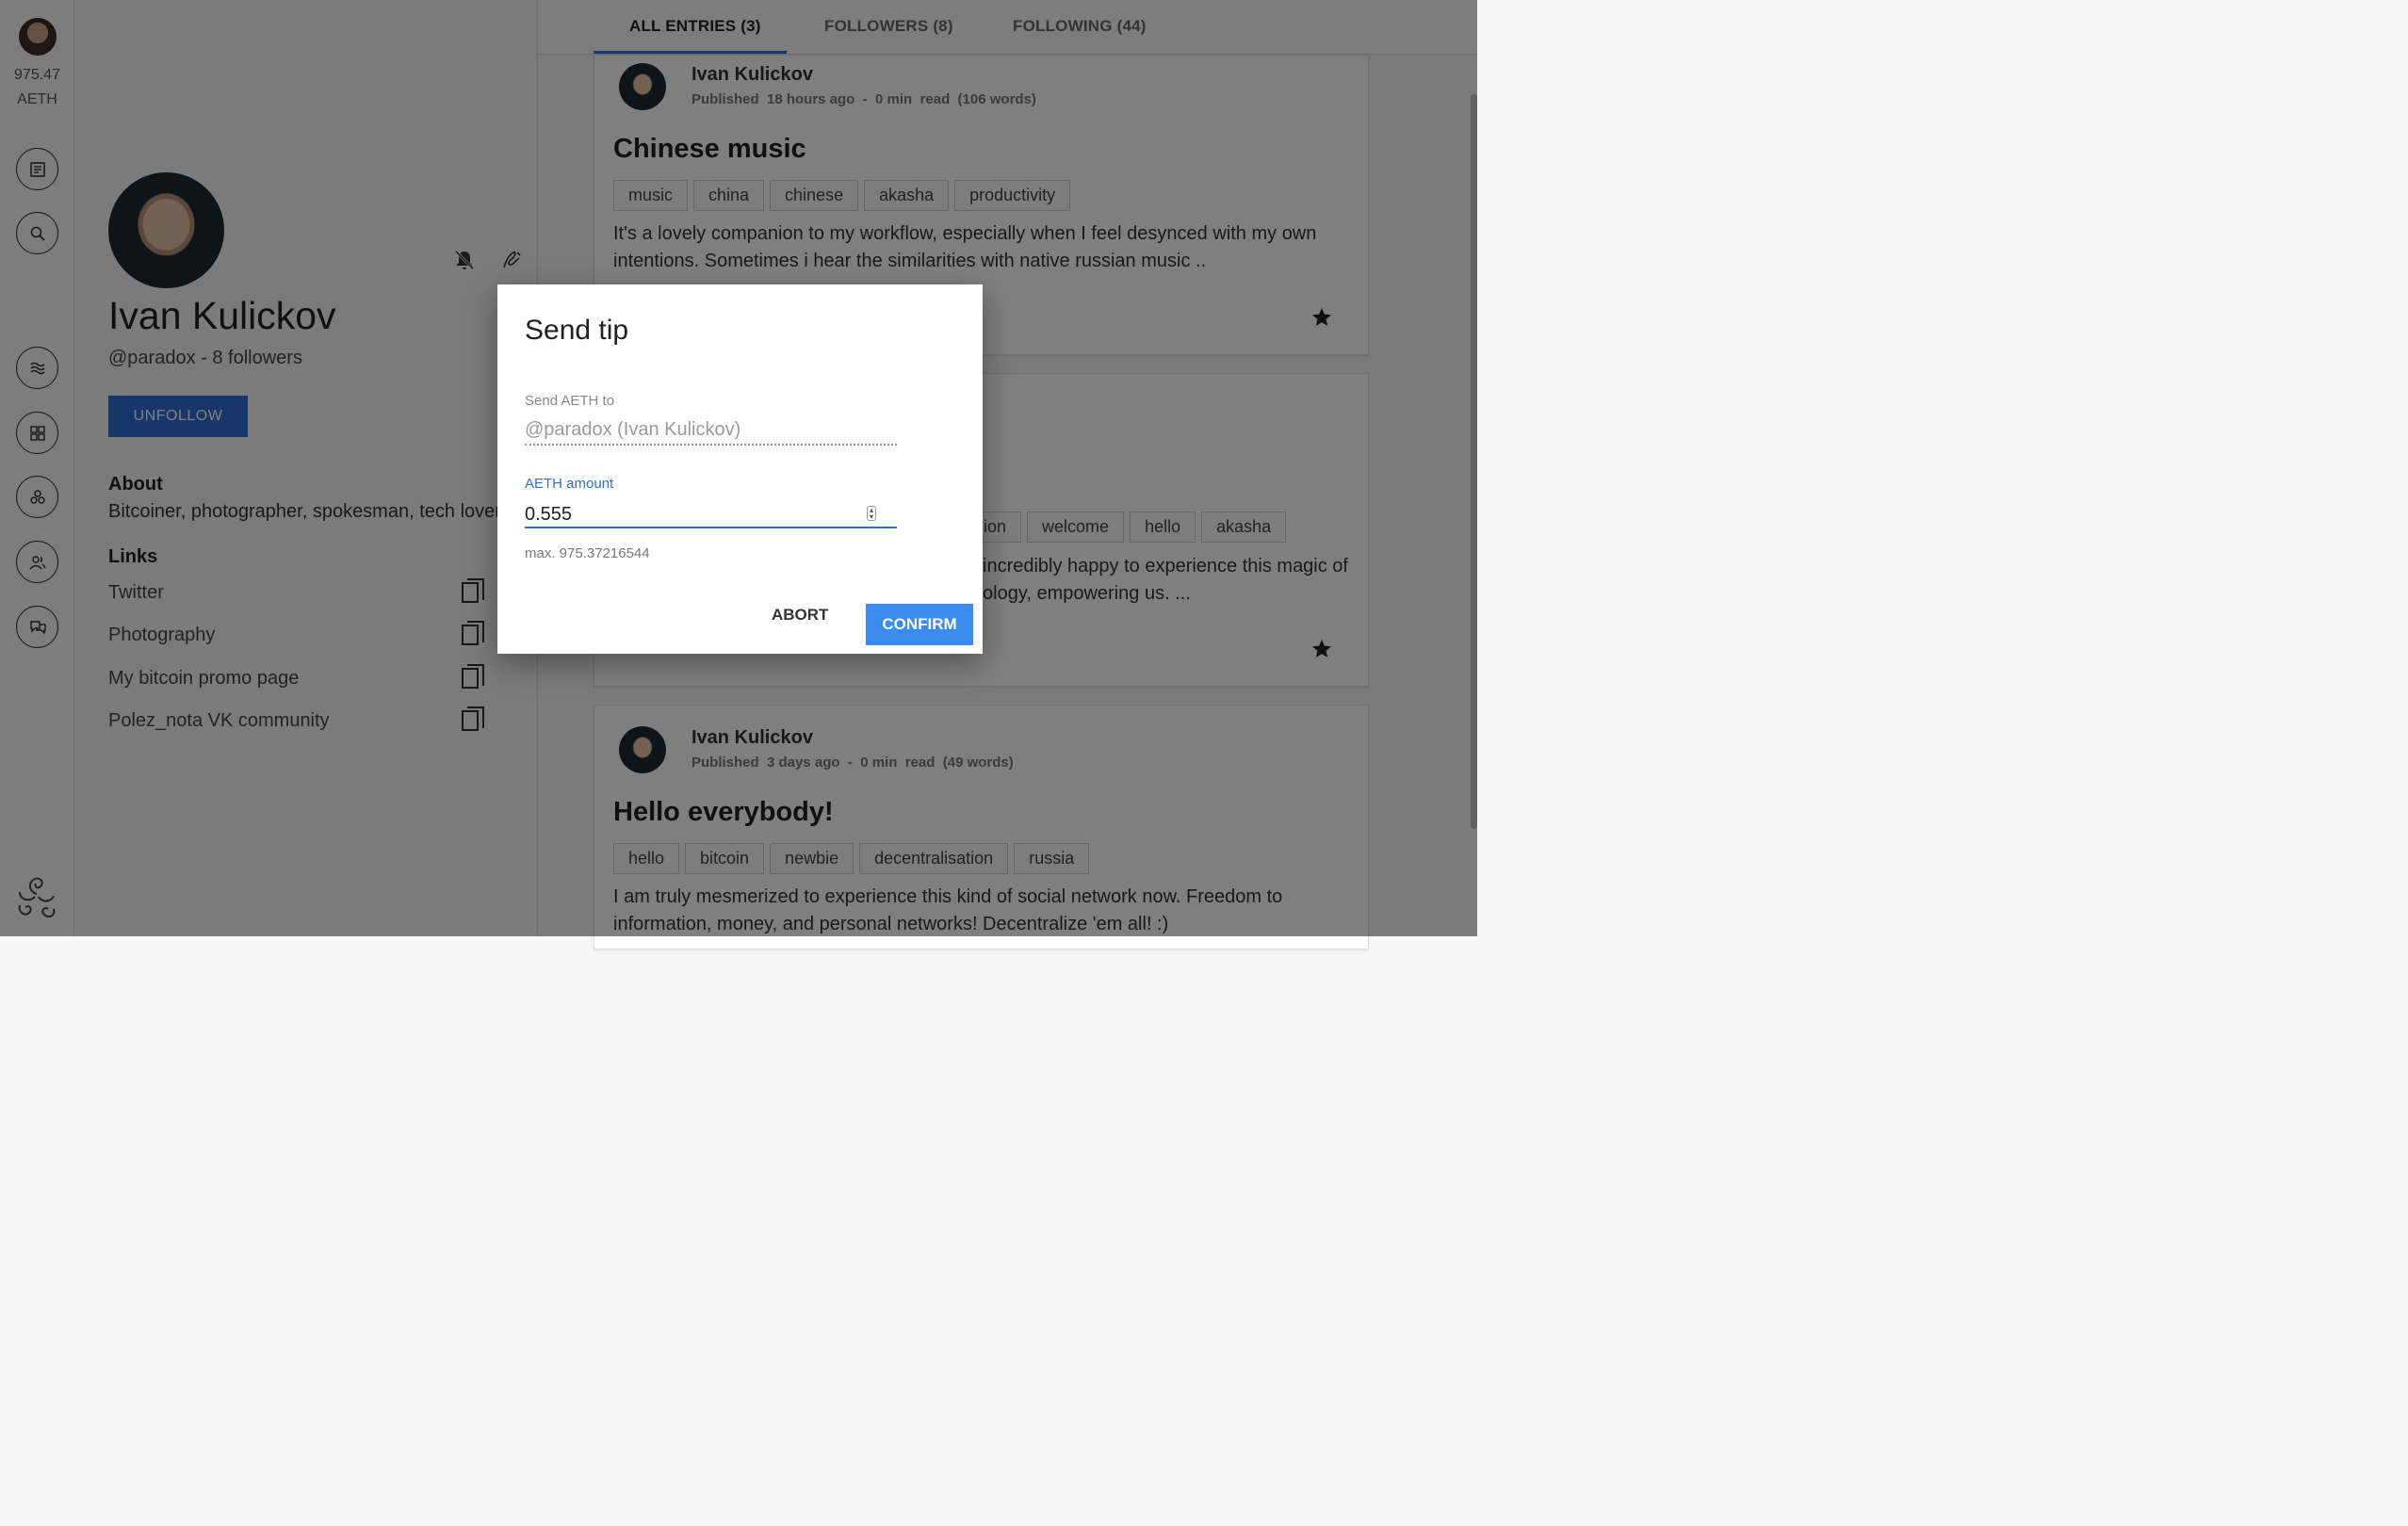 Image resolution: width=2408 pixels, height=1526 pixels. I want to click on amount-input, so click(711, 515).